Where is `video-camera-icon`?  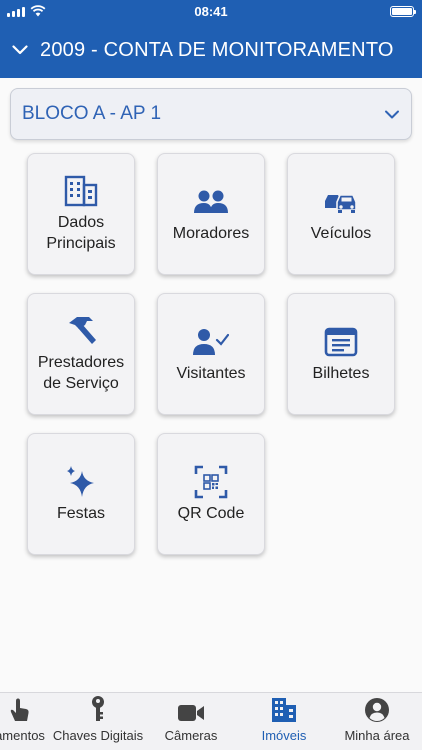 video-camera-icon is located at coordinates (191, 709).